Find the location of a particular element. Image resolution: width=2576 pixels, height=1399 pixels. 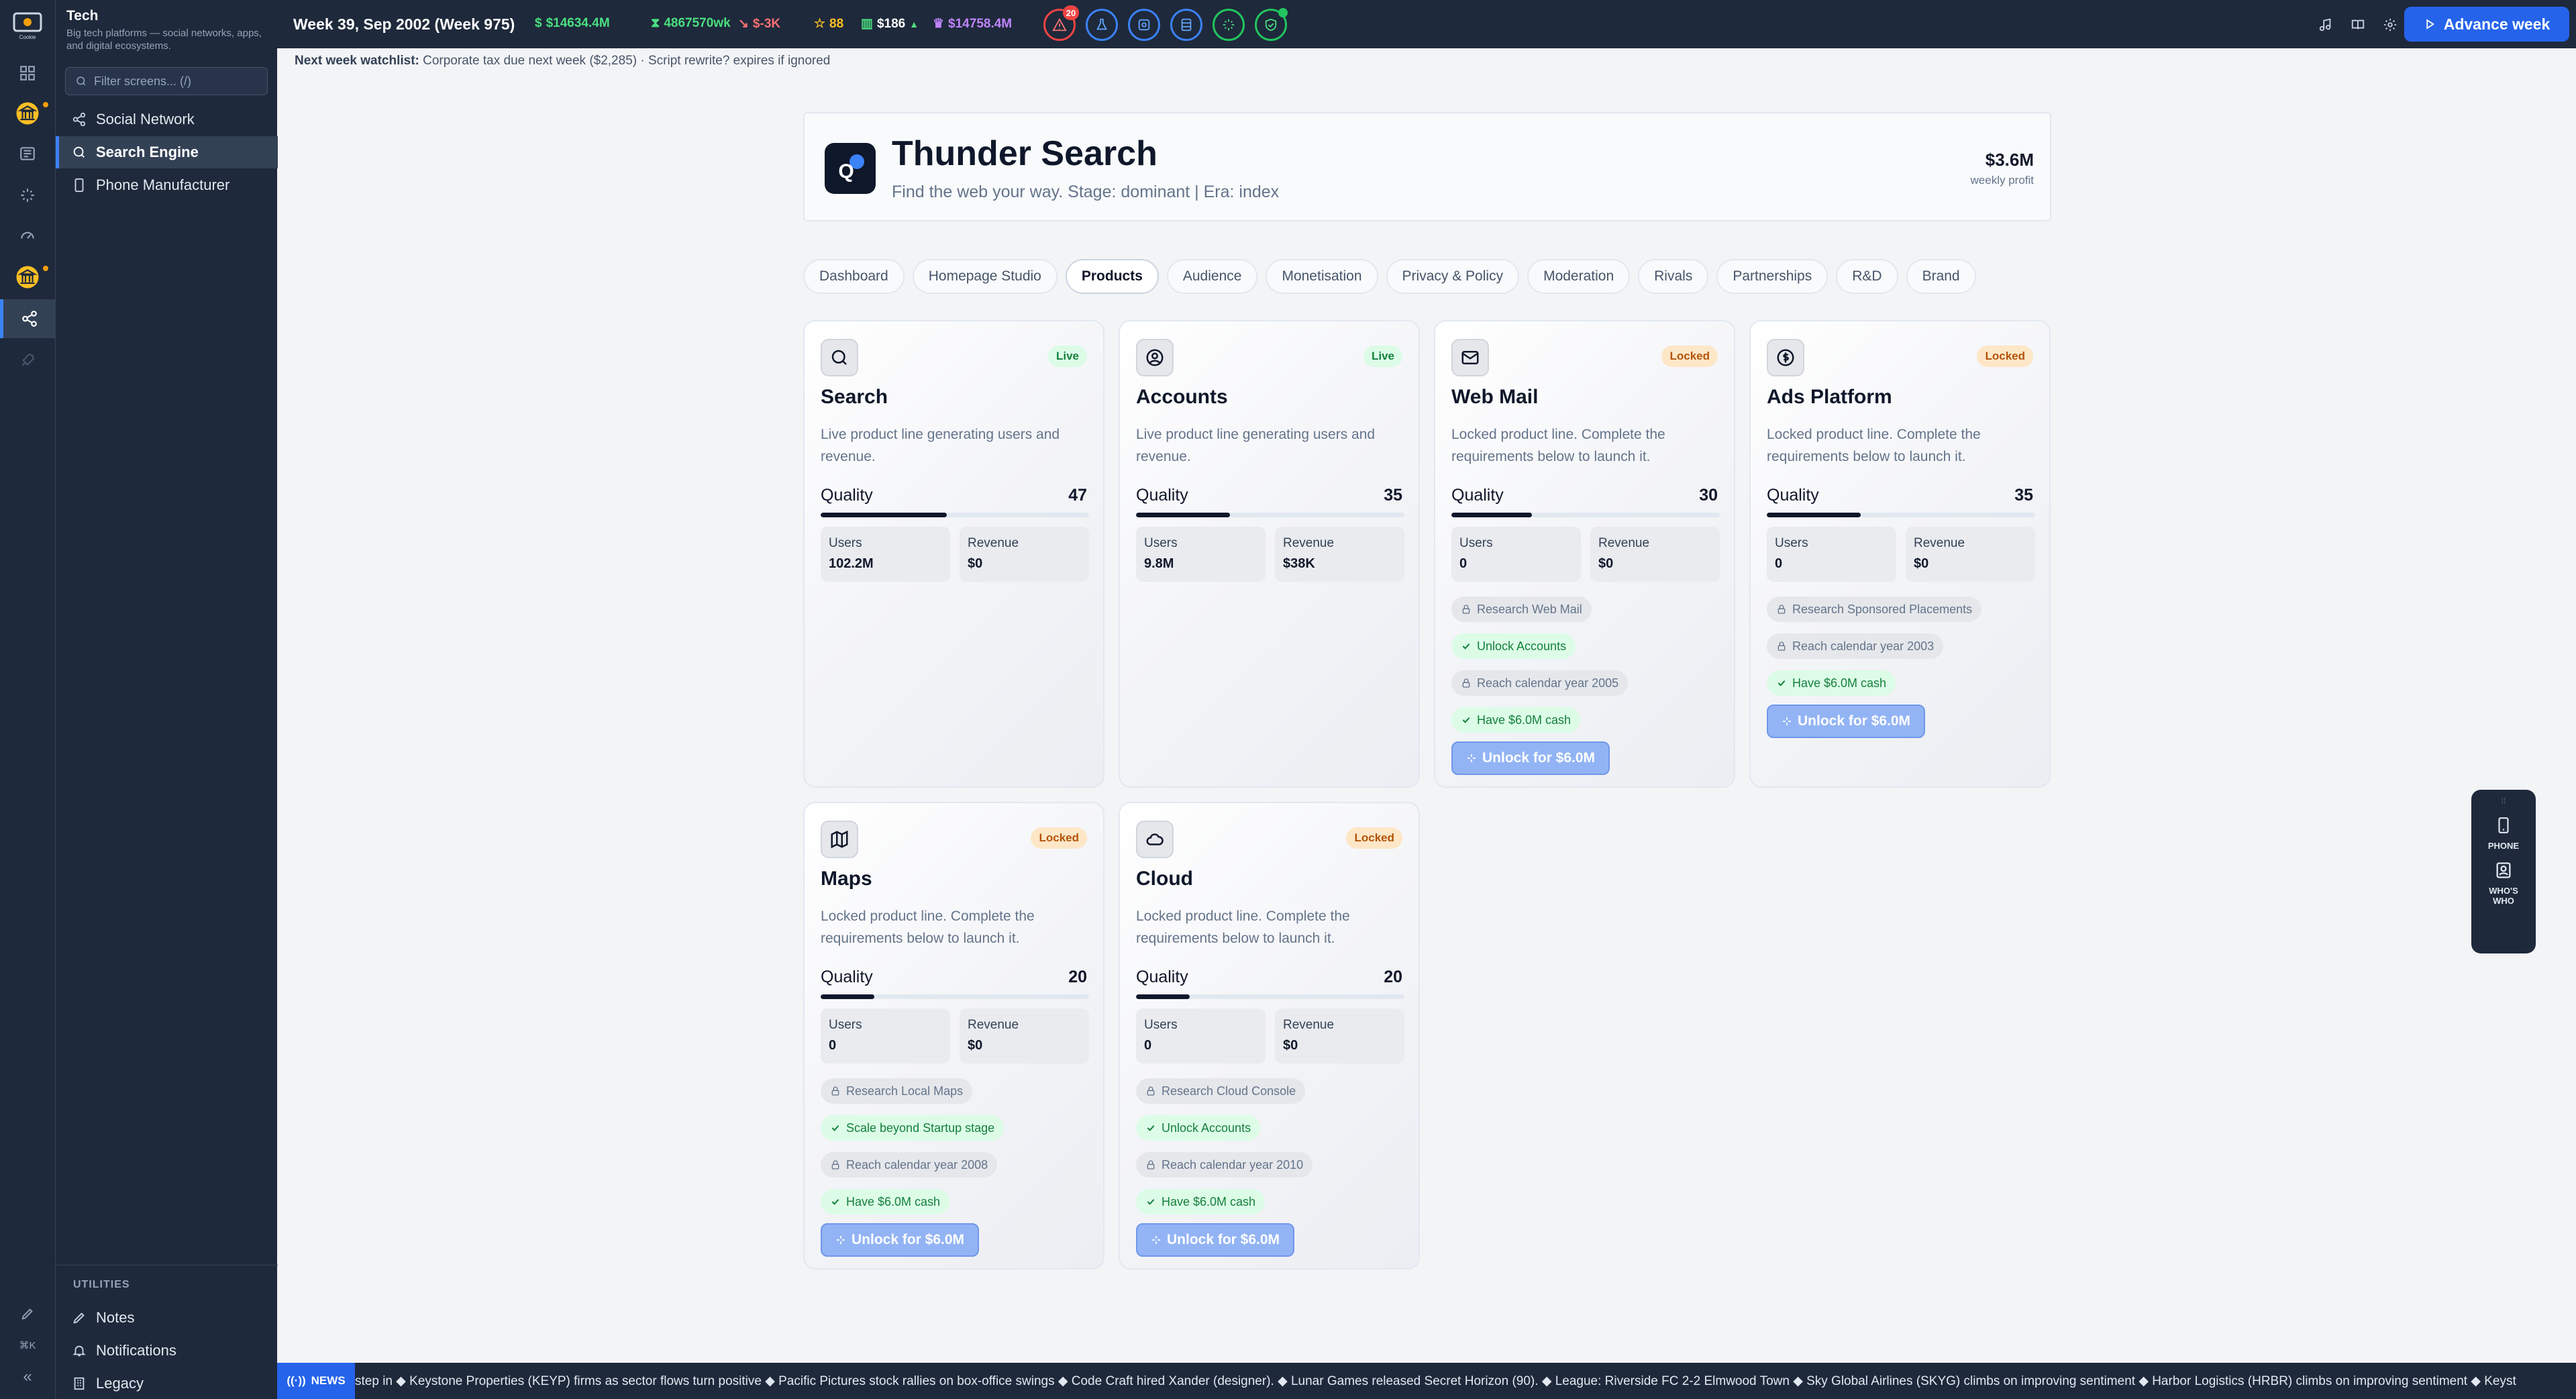

collapse-icon: « is located at coordinates (27, 1376).